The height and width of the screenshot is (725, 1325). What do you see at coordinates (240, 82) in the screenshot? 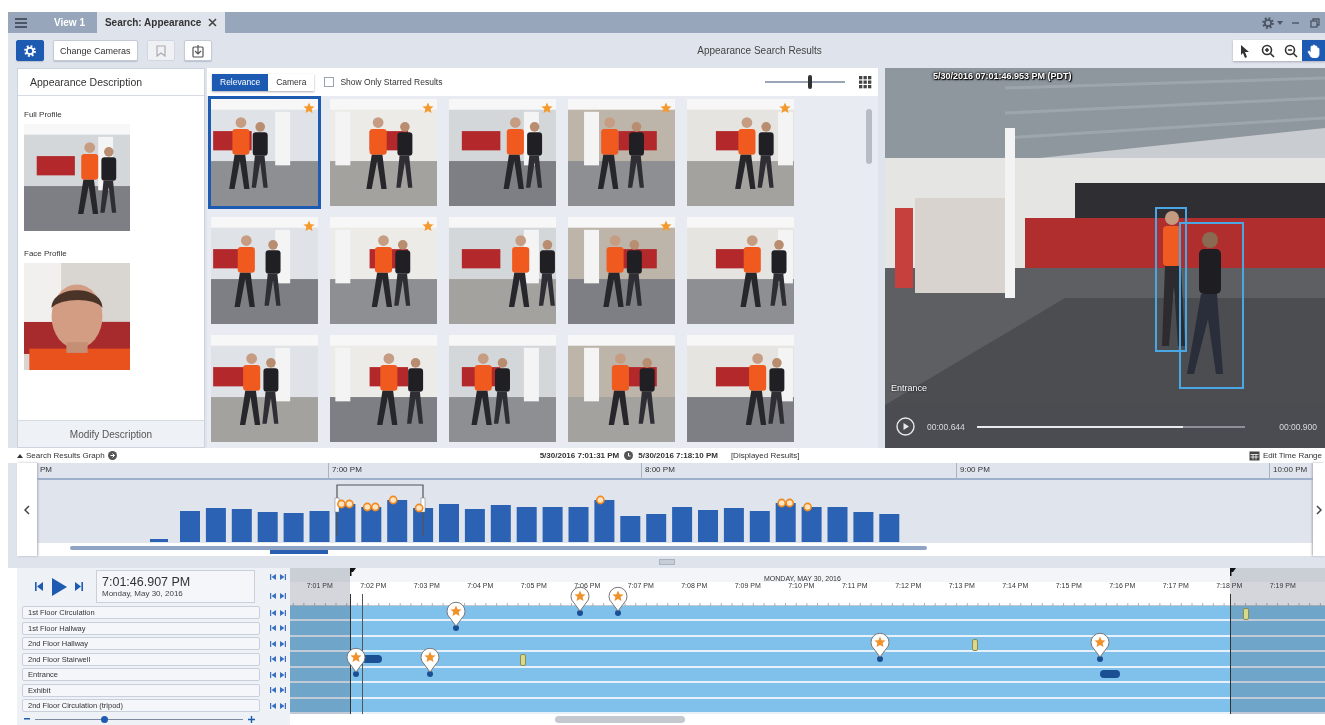
I see `sort-tab: Relevance` at bounding box center [240, 82].